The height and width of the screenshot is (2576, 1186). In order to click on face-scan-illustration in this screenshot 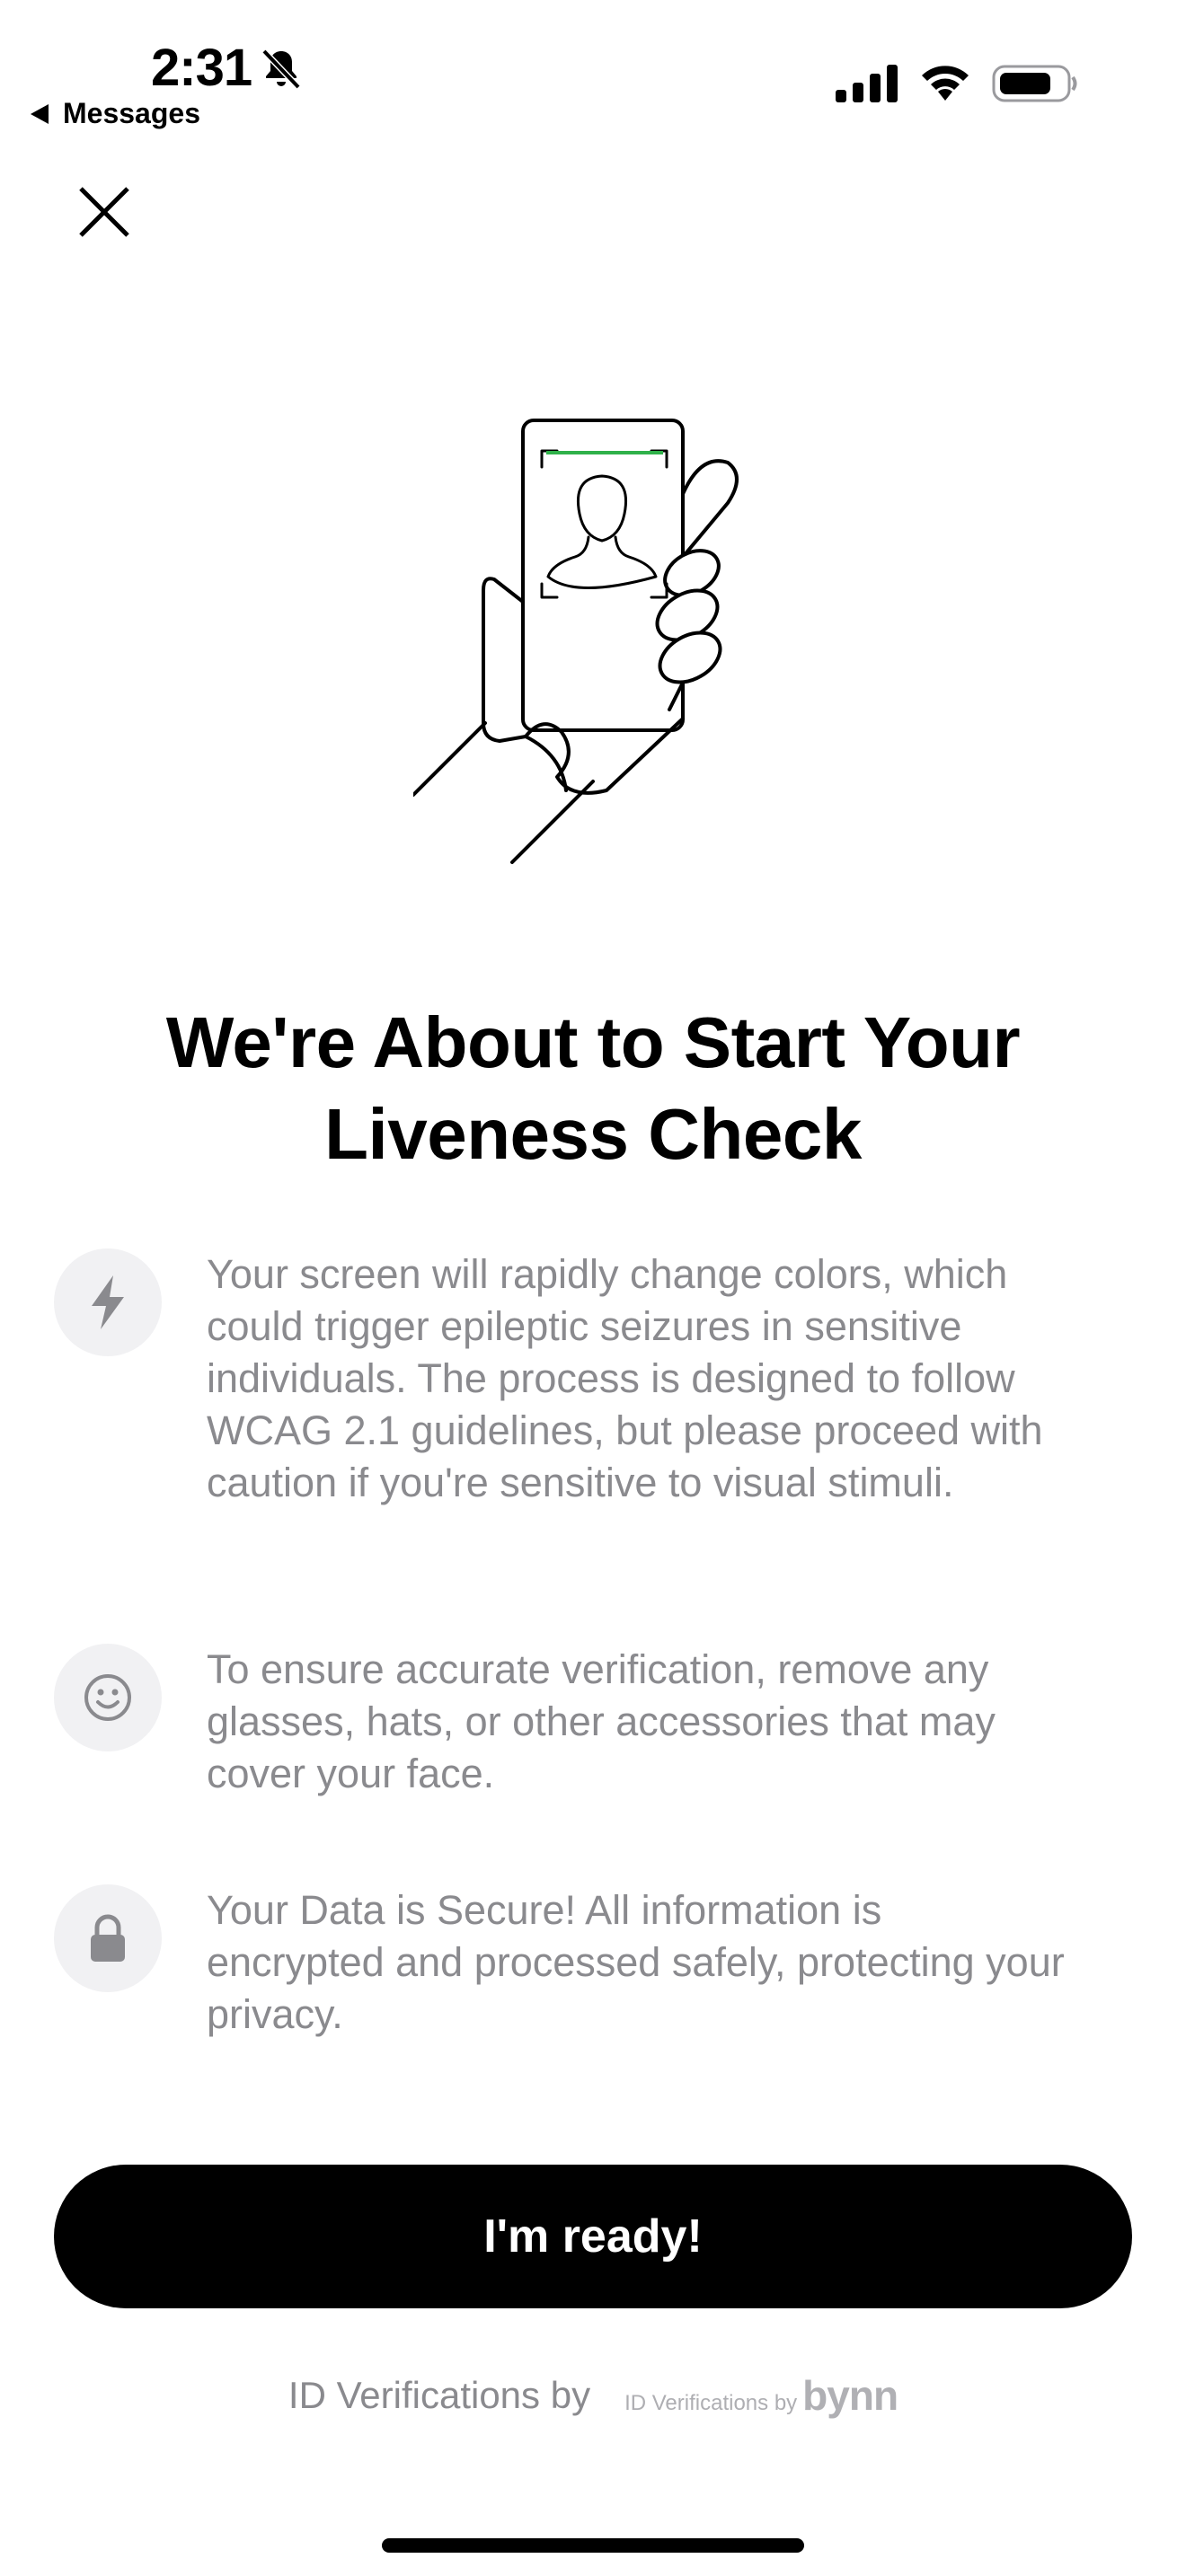, I will do `click(576, 641)`.